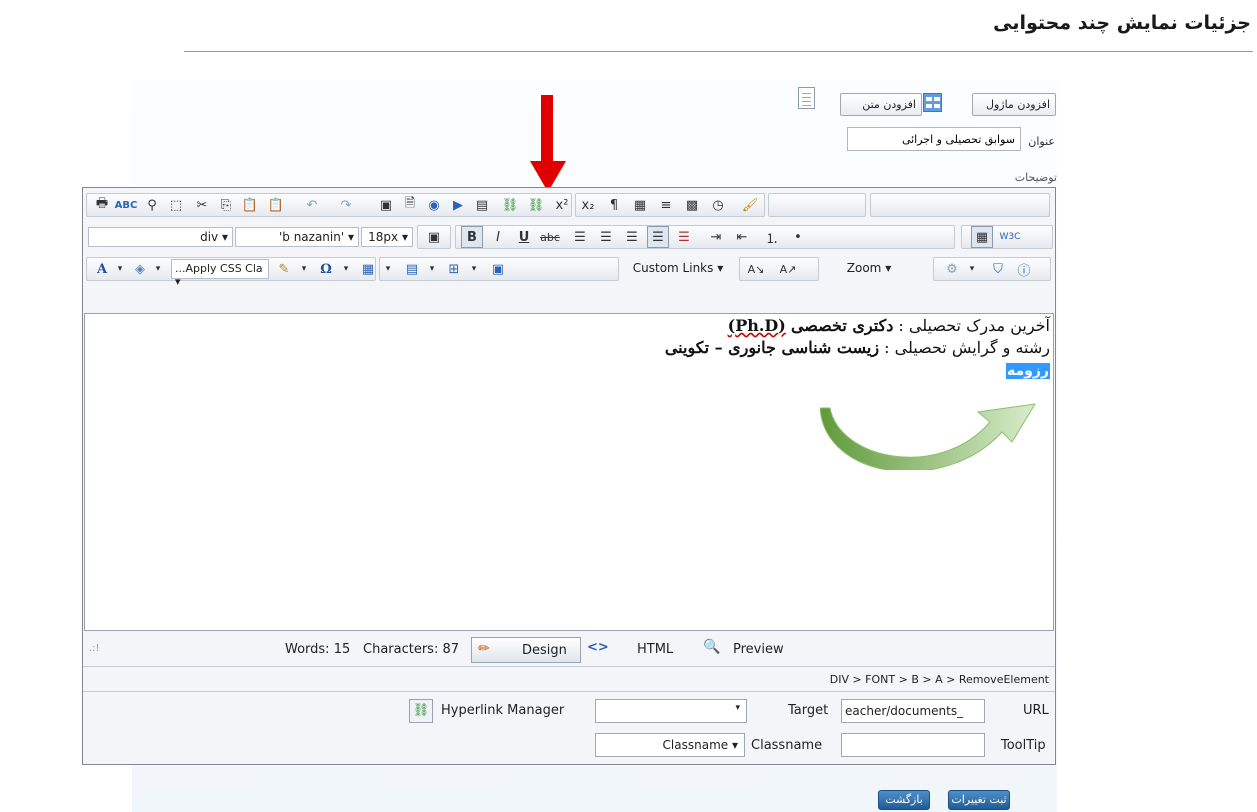  Describe the element at coordinates (742, 237) in the screenshot. I see `outdent-icon: ⇤` at that location.